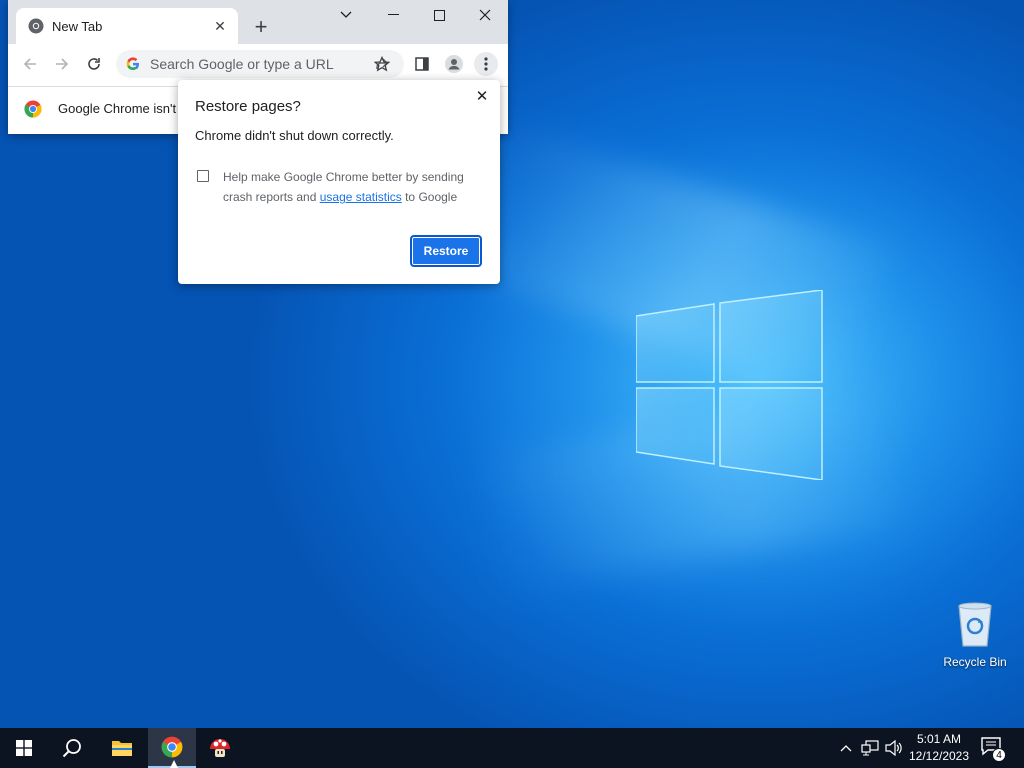  Describe the element at coordinates (132, 64) in the screenshot. I see `google-g-icon` at that location.